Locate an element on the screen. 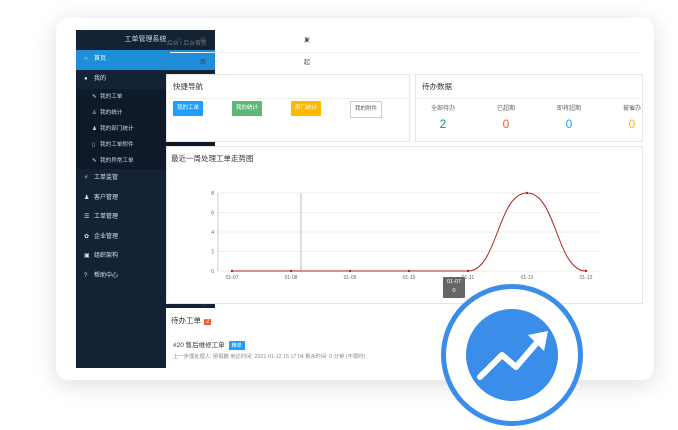  x-tick-label: 01-10 is located at coordinates (409, 278).